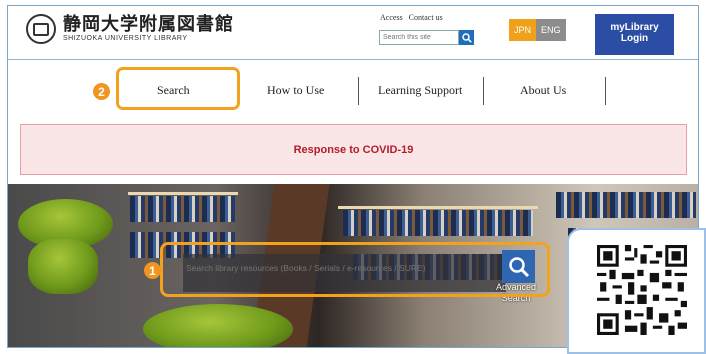 This screenshot has height=354, width=706. Describe the element at coordinates (178, 88) in the screenshot. I see `search-nav-highlight` at that location.